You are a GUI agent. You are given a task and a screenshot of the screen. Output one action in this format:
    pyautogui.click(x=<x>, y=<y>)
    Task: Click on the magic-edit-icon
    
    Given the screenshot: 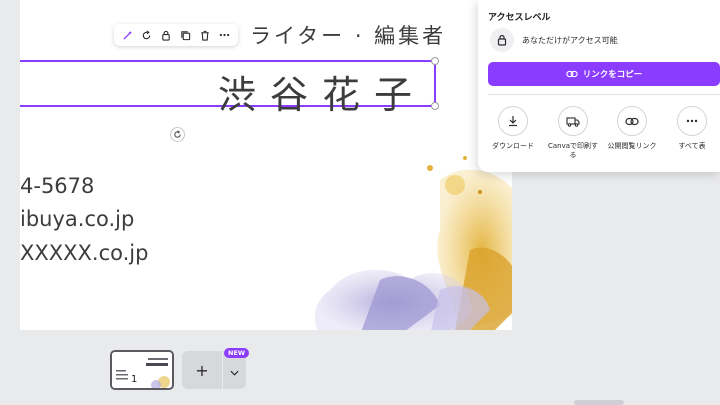 What is the action you would take?
    pyautogui.click(x=128, y=35)
    